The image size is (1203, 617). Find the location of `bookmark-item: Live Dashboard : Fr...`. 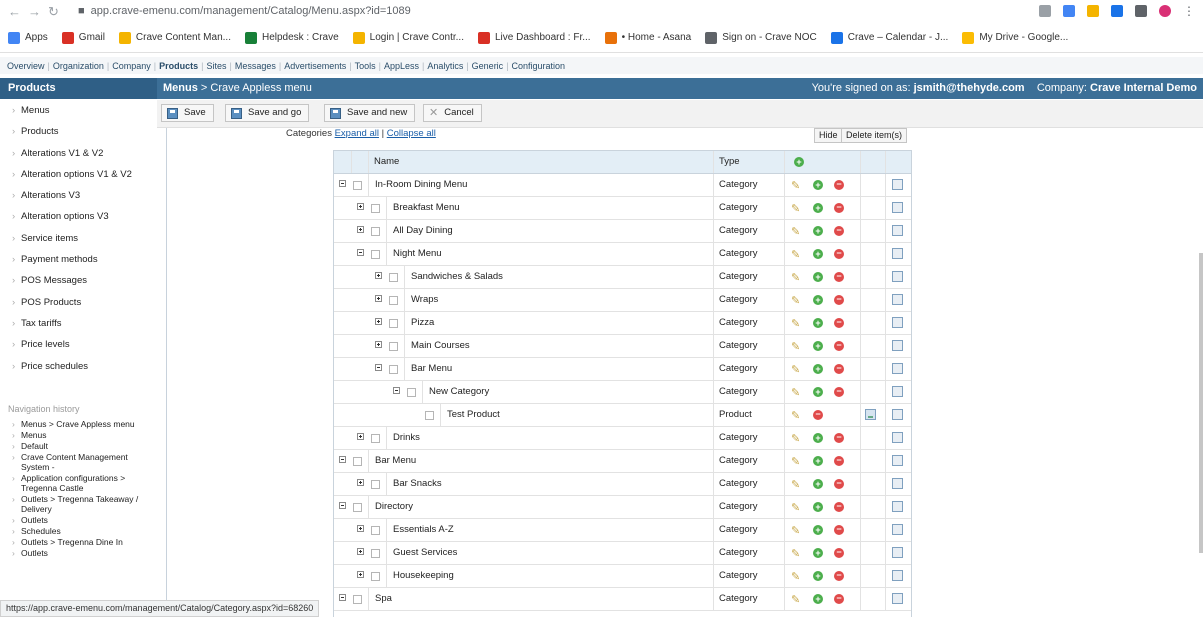

bookmark-item: Live Dashboard : Fr... is located at coordinates (534, 37).